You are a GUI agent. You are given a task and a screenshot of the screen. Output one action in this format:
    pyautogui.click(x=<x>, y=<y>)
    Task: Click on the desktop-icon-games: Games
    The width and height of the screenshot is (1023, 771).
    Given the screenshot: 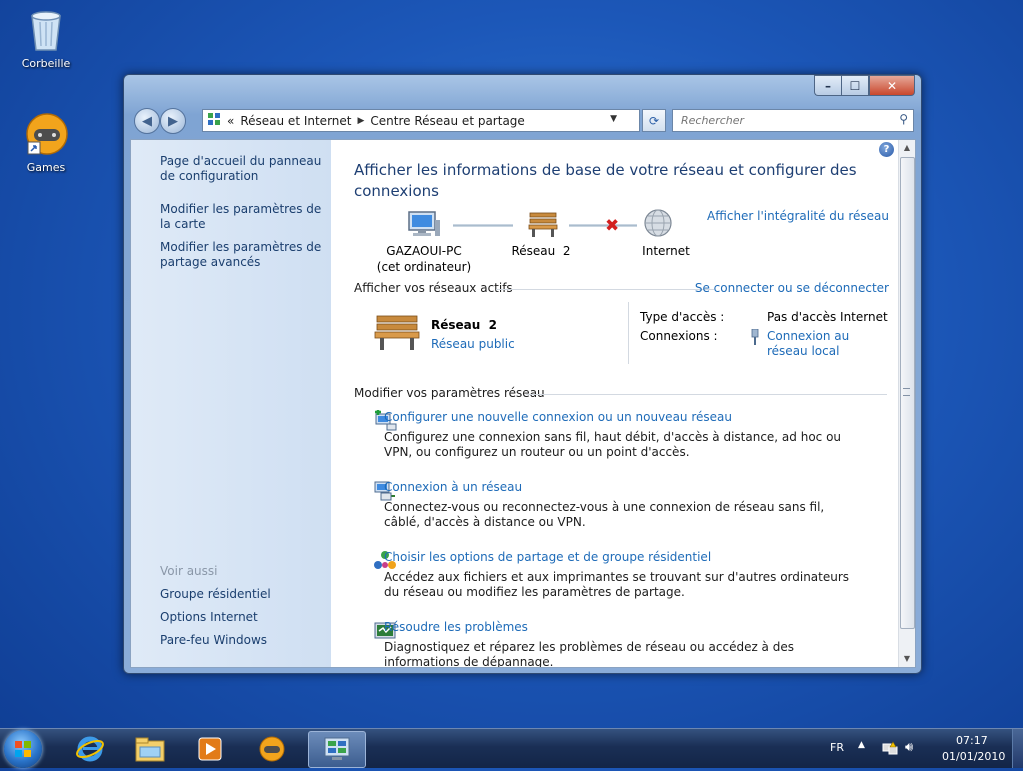 What is the action you would take?
    pyautogui.click(x=46, y=142)
    